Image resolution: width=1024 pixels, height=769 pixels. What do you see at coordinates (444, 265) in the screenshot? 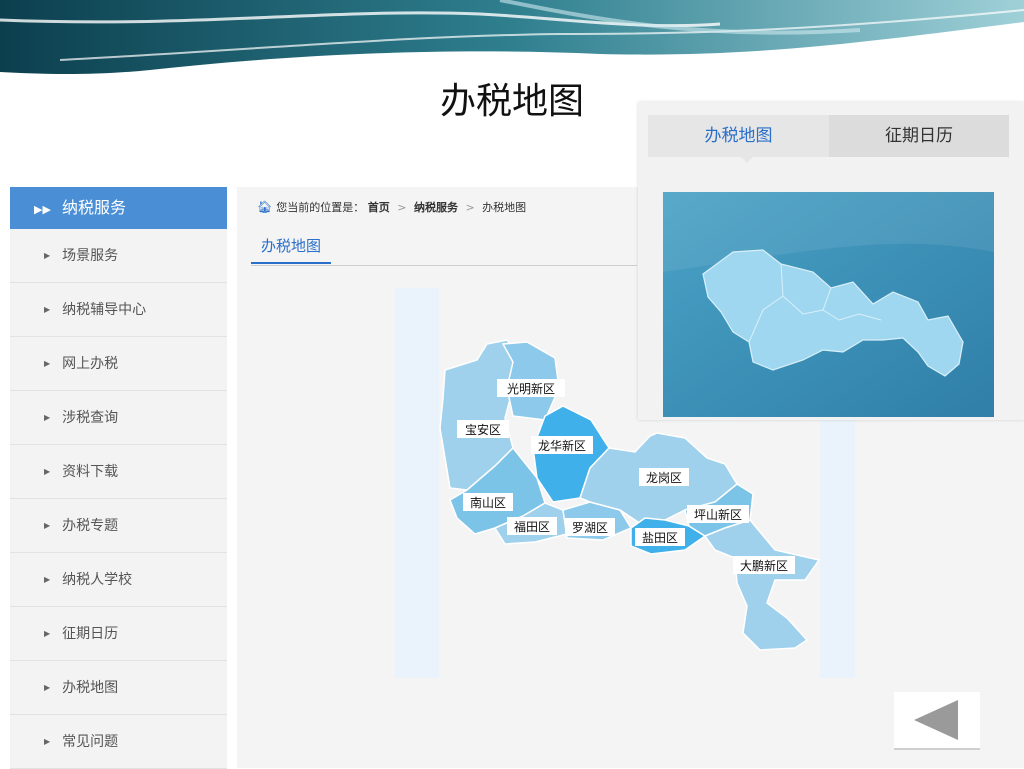
I see `tab-divider` at bounding box center [444, 265].